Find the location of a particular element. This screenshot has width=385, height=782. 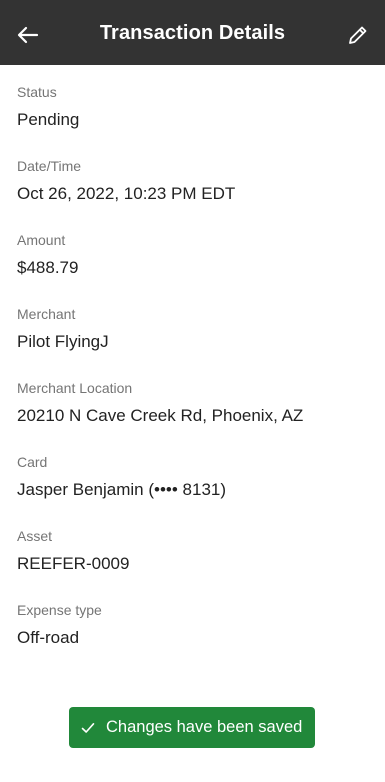

field-merchant: Merchant Pilot FlyingJ is located at coordinates (193, 342).